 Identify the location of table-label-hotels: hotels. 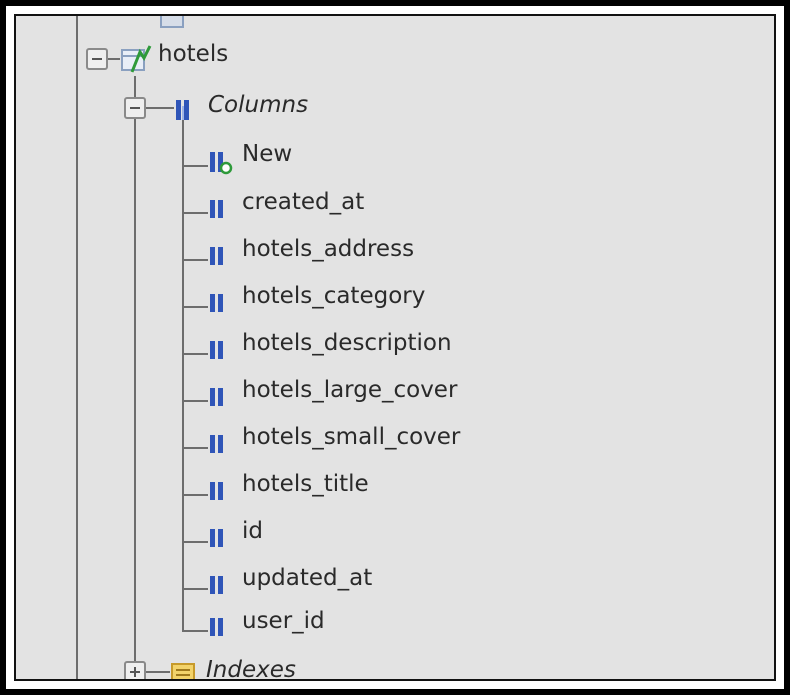
(193, 54).